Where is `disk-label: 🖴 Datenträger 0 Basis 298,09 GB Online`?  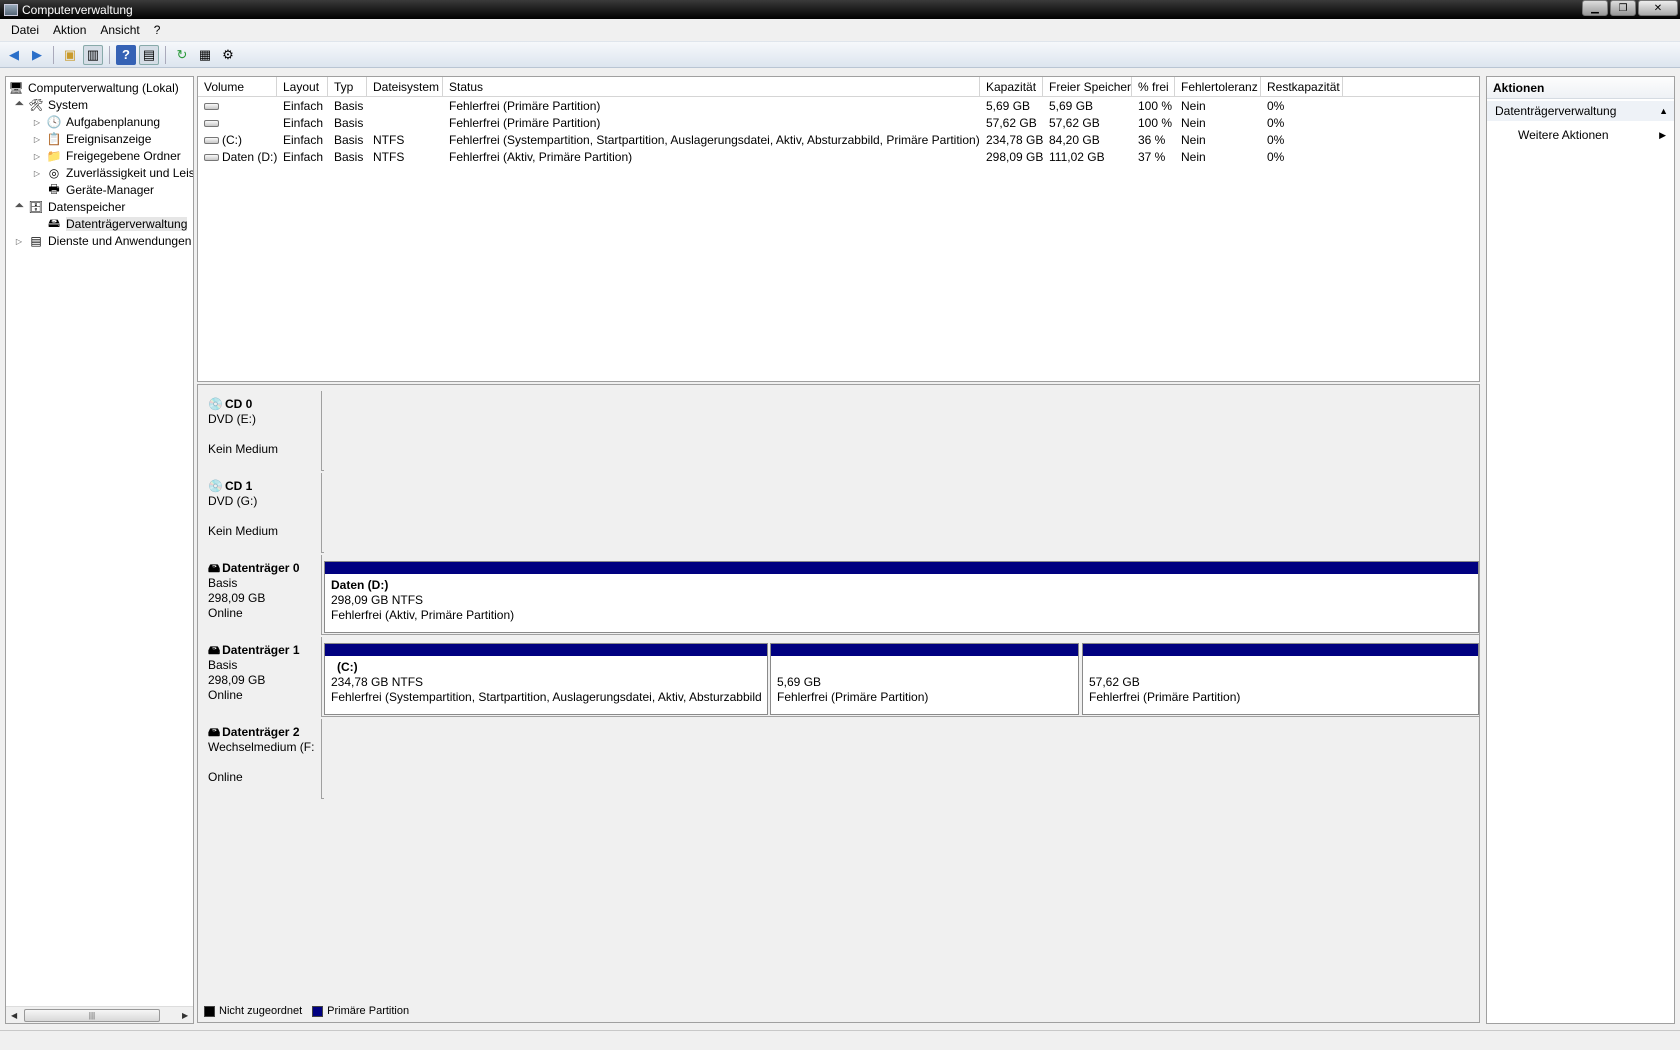 disk-label: 🖴 Datenträger 0 Basis 298,09 GB Online is located at coordinates (260, 595).